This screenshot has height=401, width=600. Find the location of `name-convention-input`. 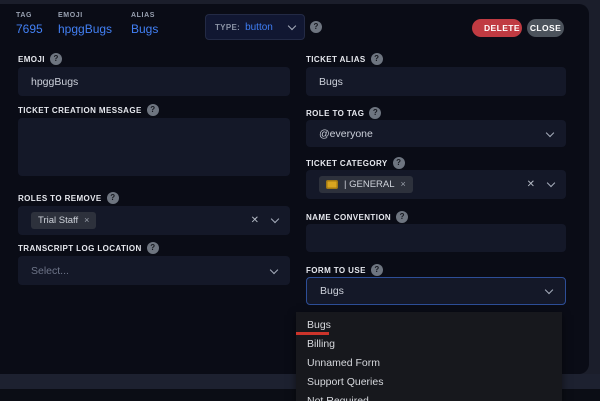

name-convention-input is located at coordinates (436, 238).